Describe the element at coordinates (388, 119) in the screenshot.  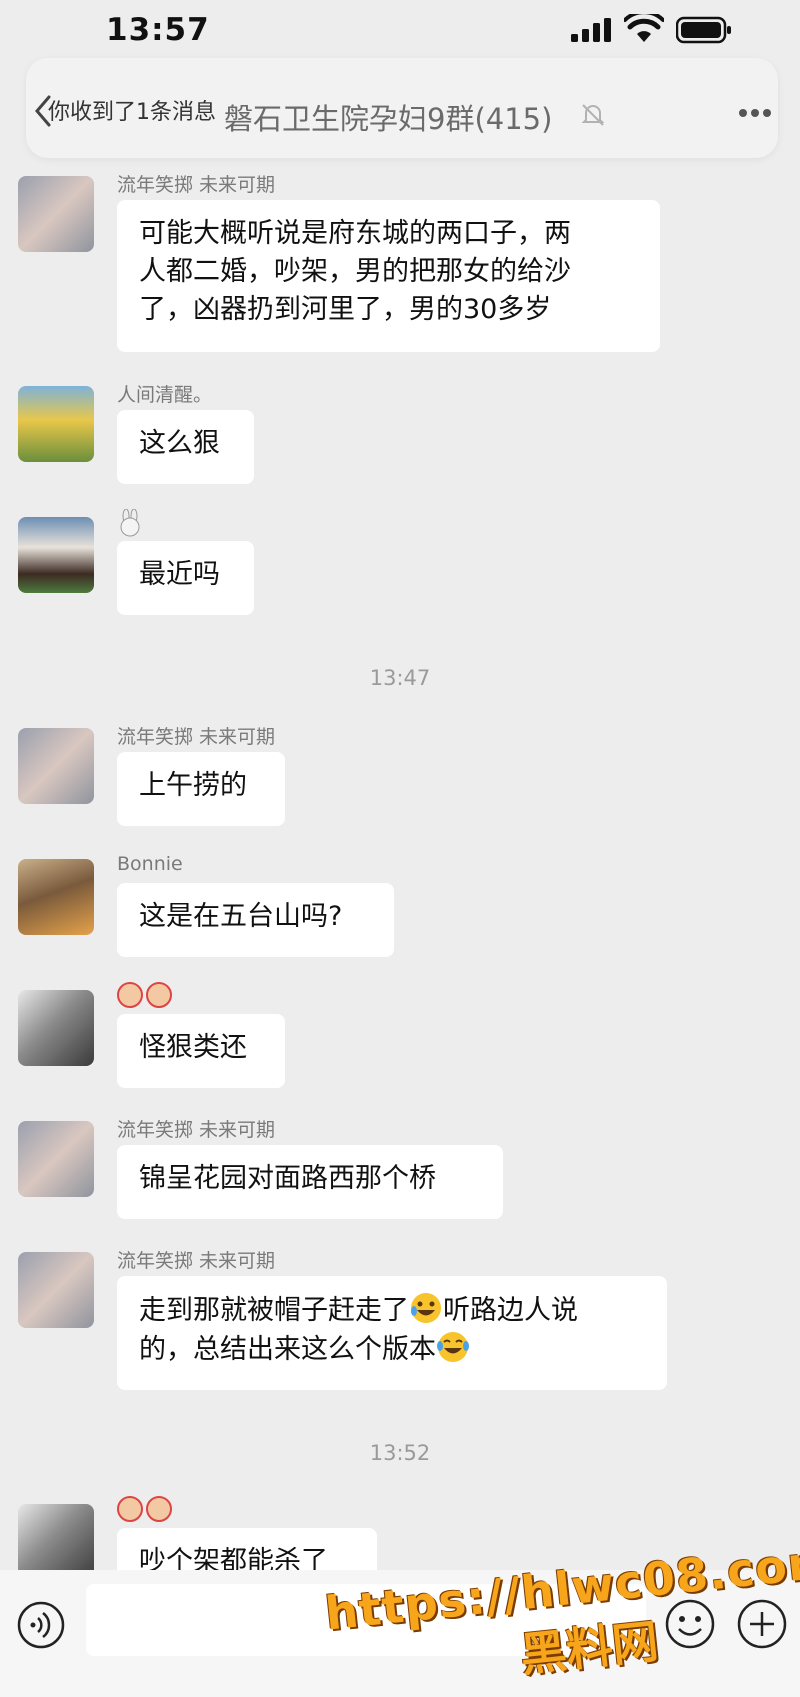
I see `chat-title: 磐石卫生院孕妇9群(415)` at that location.